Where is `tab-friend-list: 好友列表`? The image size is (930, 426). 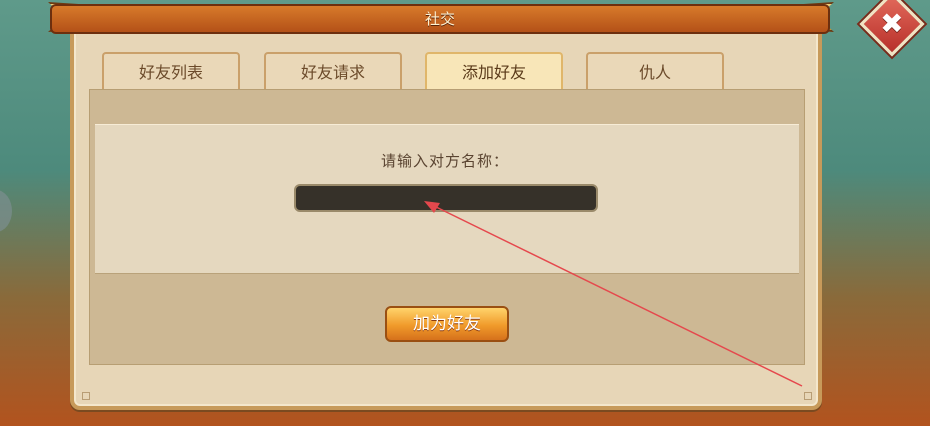 tab-friend-list: 好友列表 is located at coordinates (171, 71).